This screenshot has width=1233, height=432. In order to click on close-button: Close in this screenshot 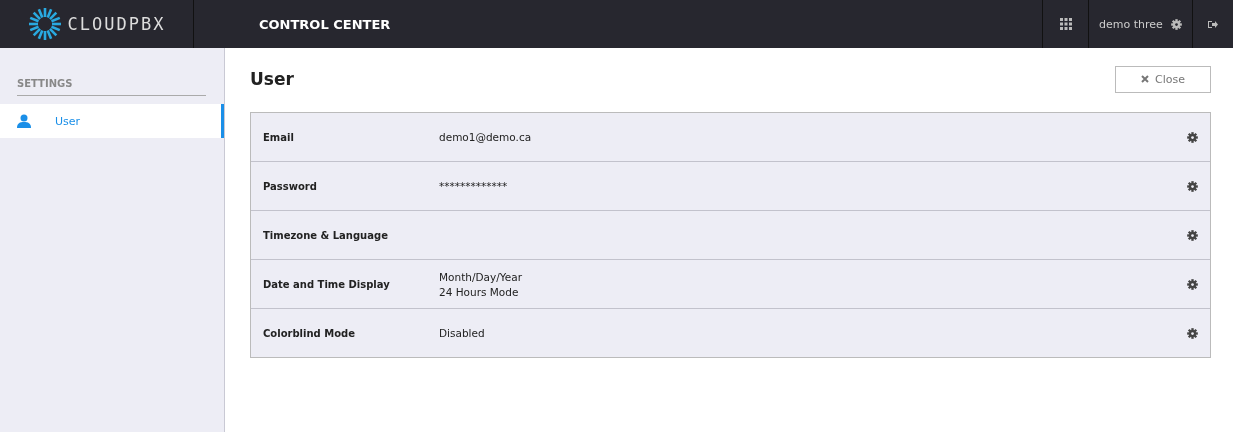, I will do `click(1163, 79)`.